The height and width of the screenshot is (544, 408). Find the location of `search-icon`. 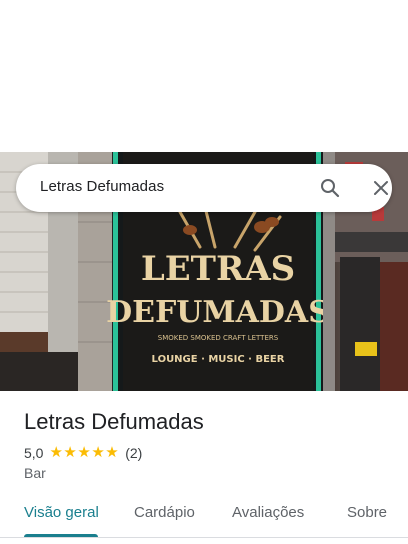

search-icon is located at coordinates (330, 188).